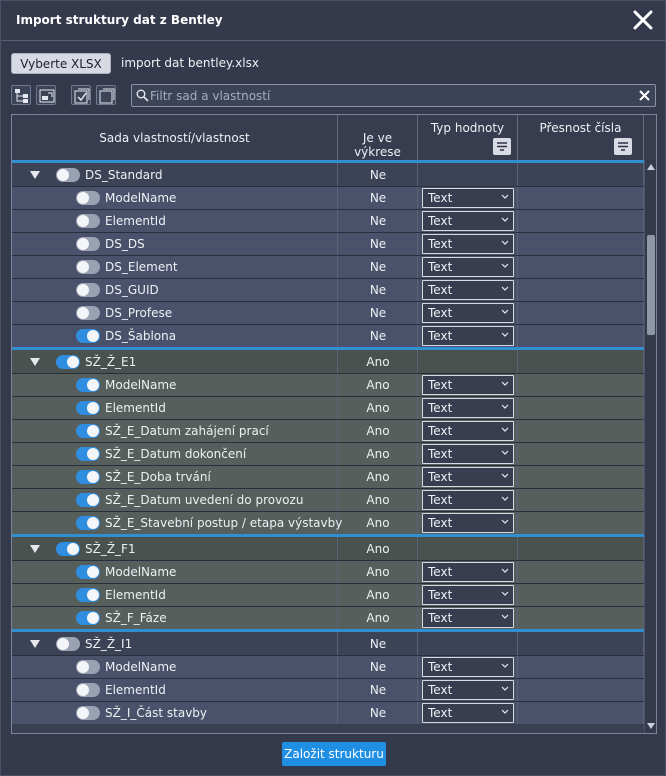 This screenshot has height=776, width=666. Describe the element at coordinates (93, 523) in the screenshot. I see `toggle-knob` at that location.